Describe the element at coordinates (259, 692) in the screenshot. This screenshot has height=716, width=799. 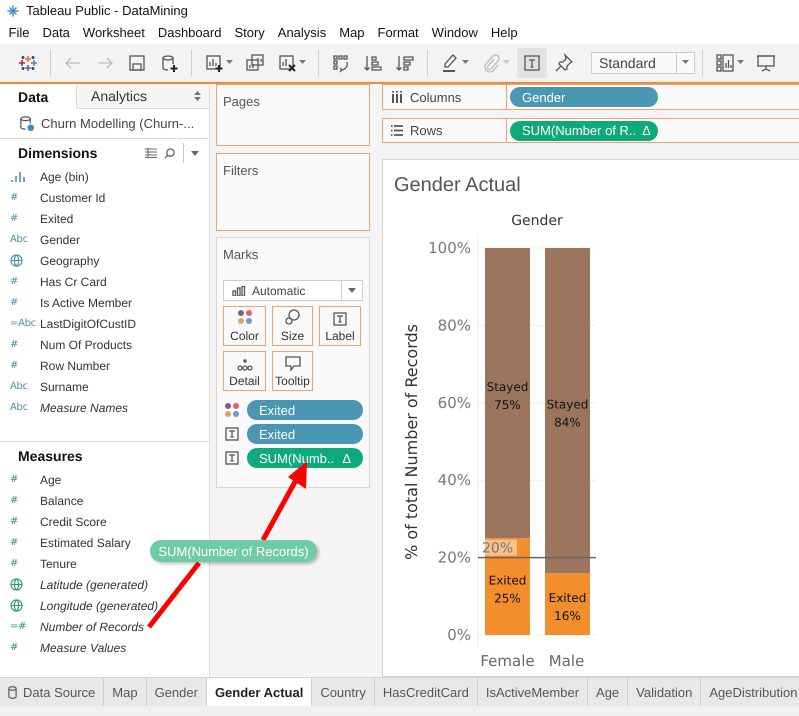
I see `sheet-tab: Gender Actual` at that location.